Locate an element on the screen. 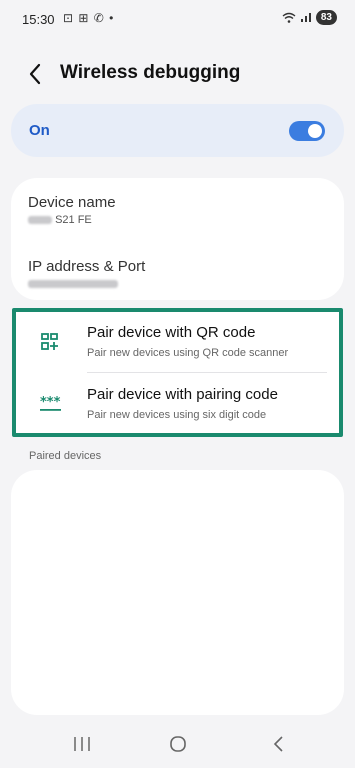 This screenshot has width=355, height=768. pair-code-subtitle: Pair new devices using six digit code is located at coordinates (177, 415).